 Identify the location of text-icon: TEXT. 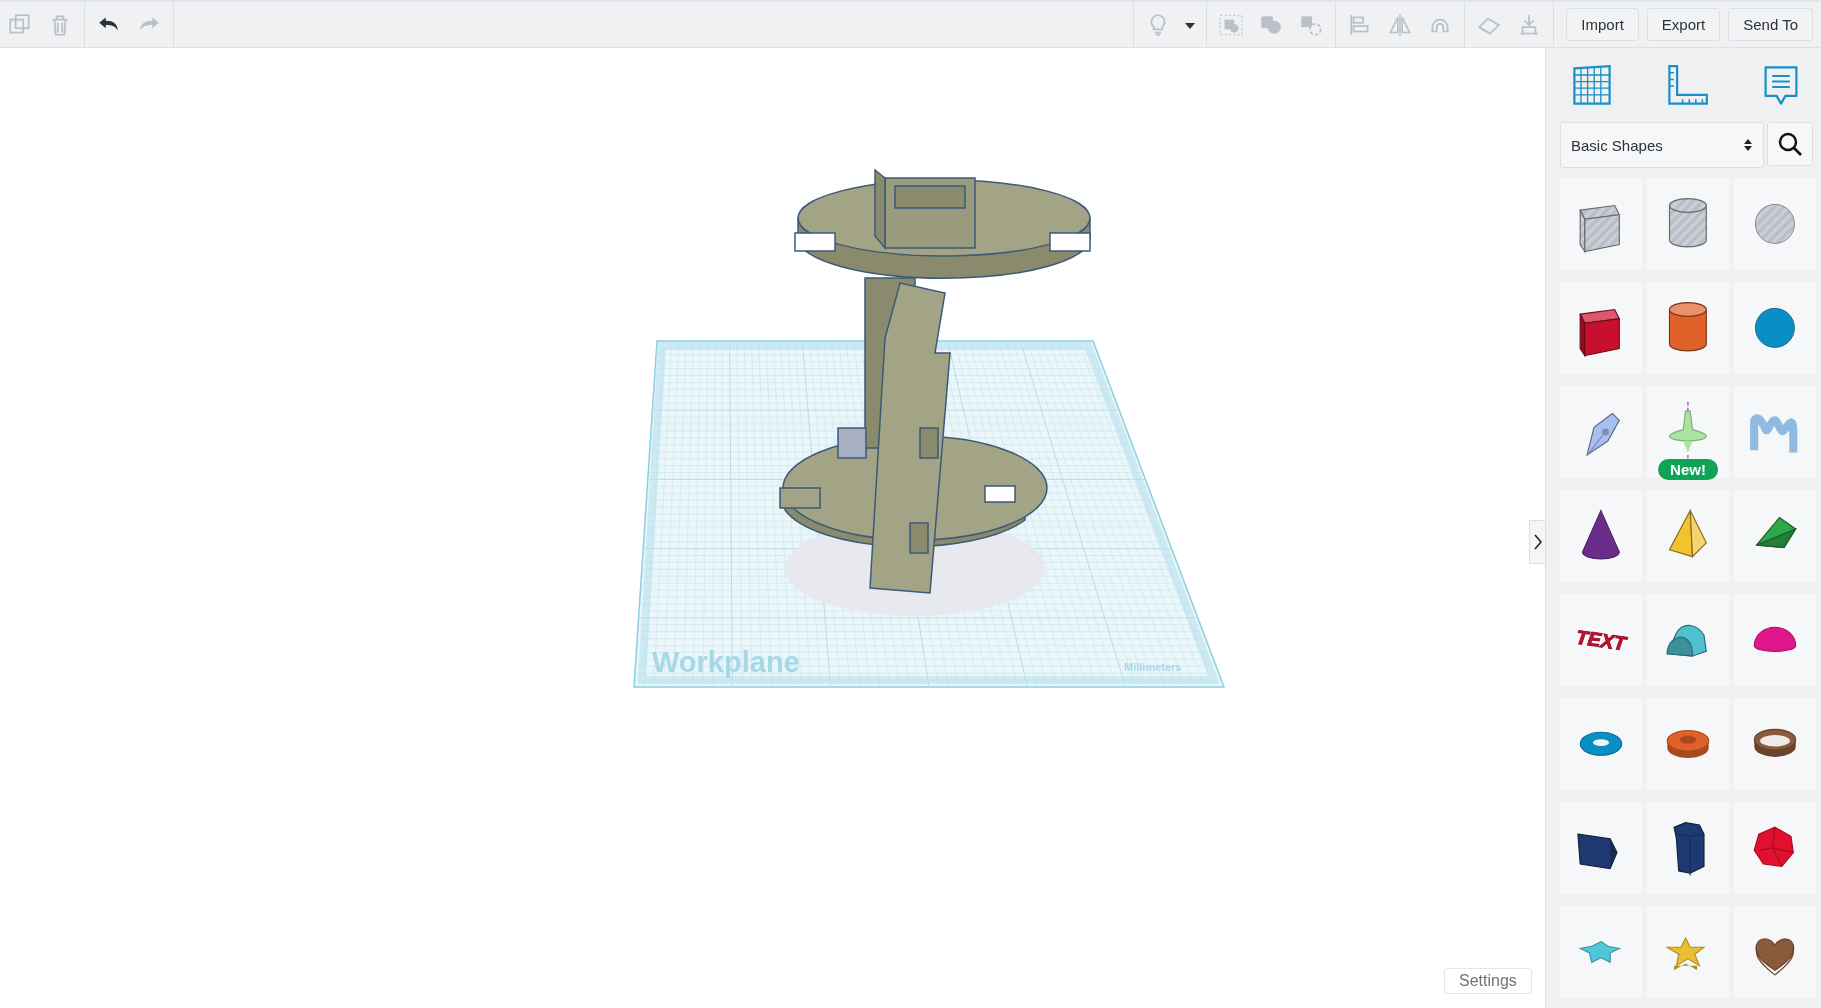
(1601, 640).